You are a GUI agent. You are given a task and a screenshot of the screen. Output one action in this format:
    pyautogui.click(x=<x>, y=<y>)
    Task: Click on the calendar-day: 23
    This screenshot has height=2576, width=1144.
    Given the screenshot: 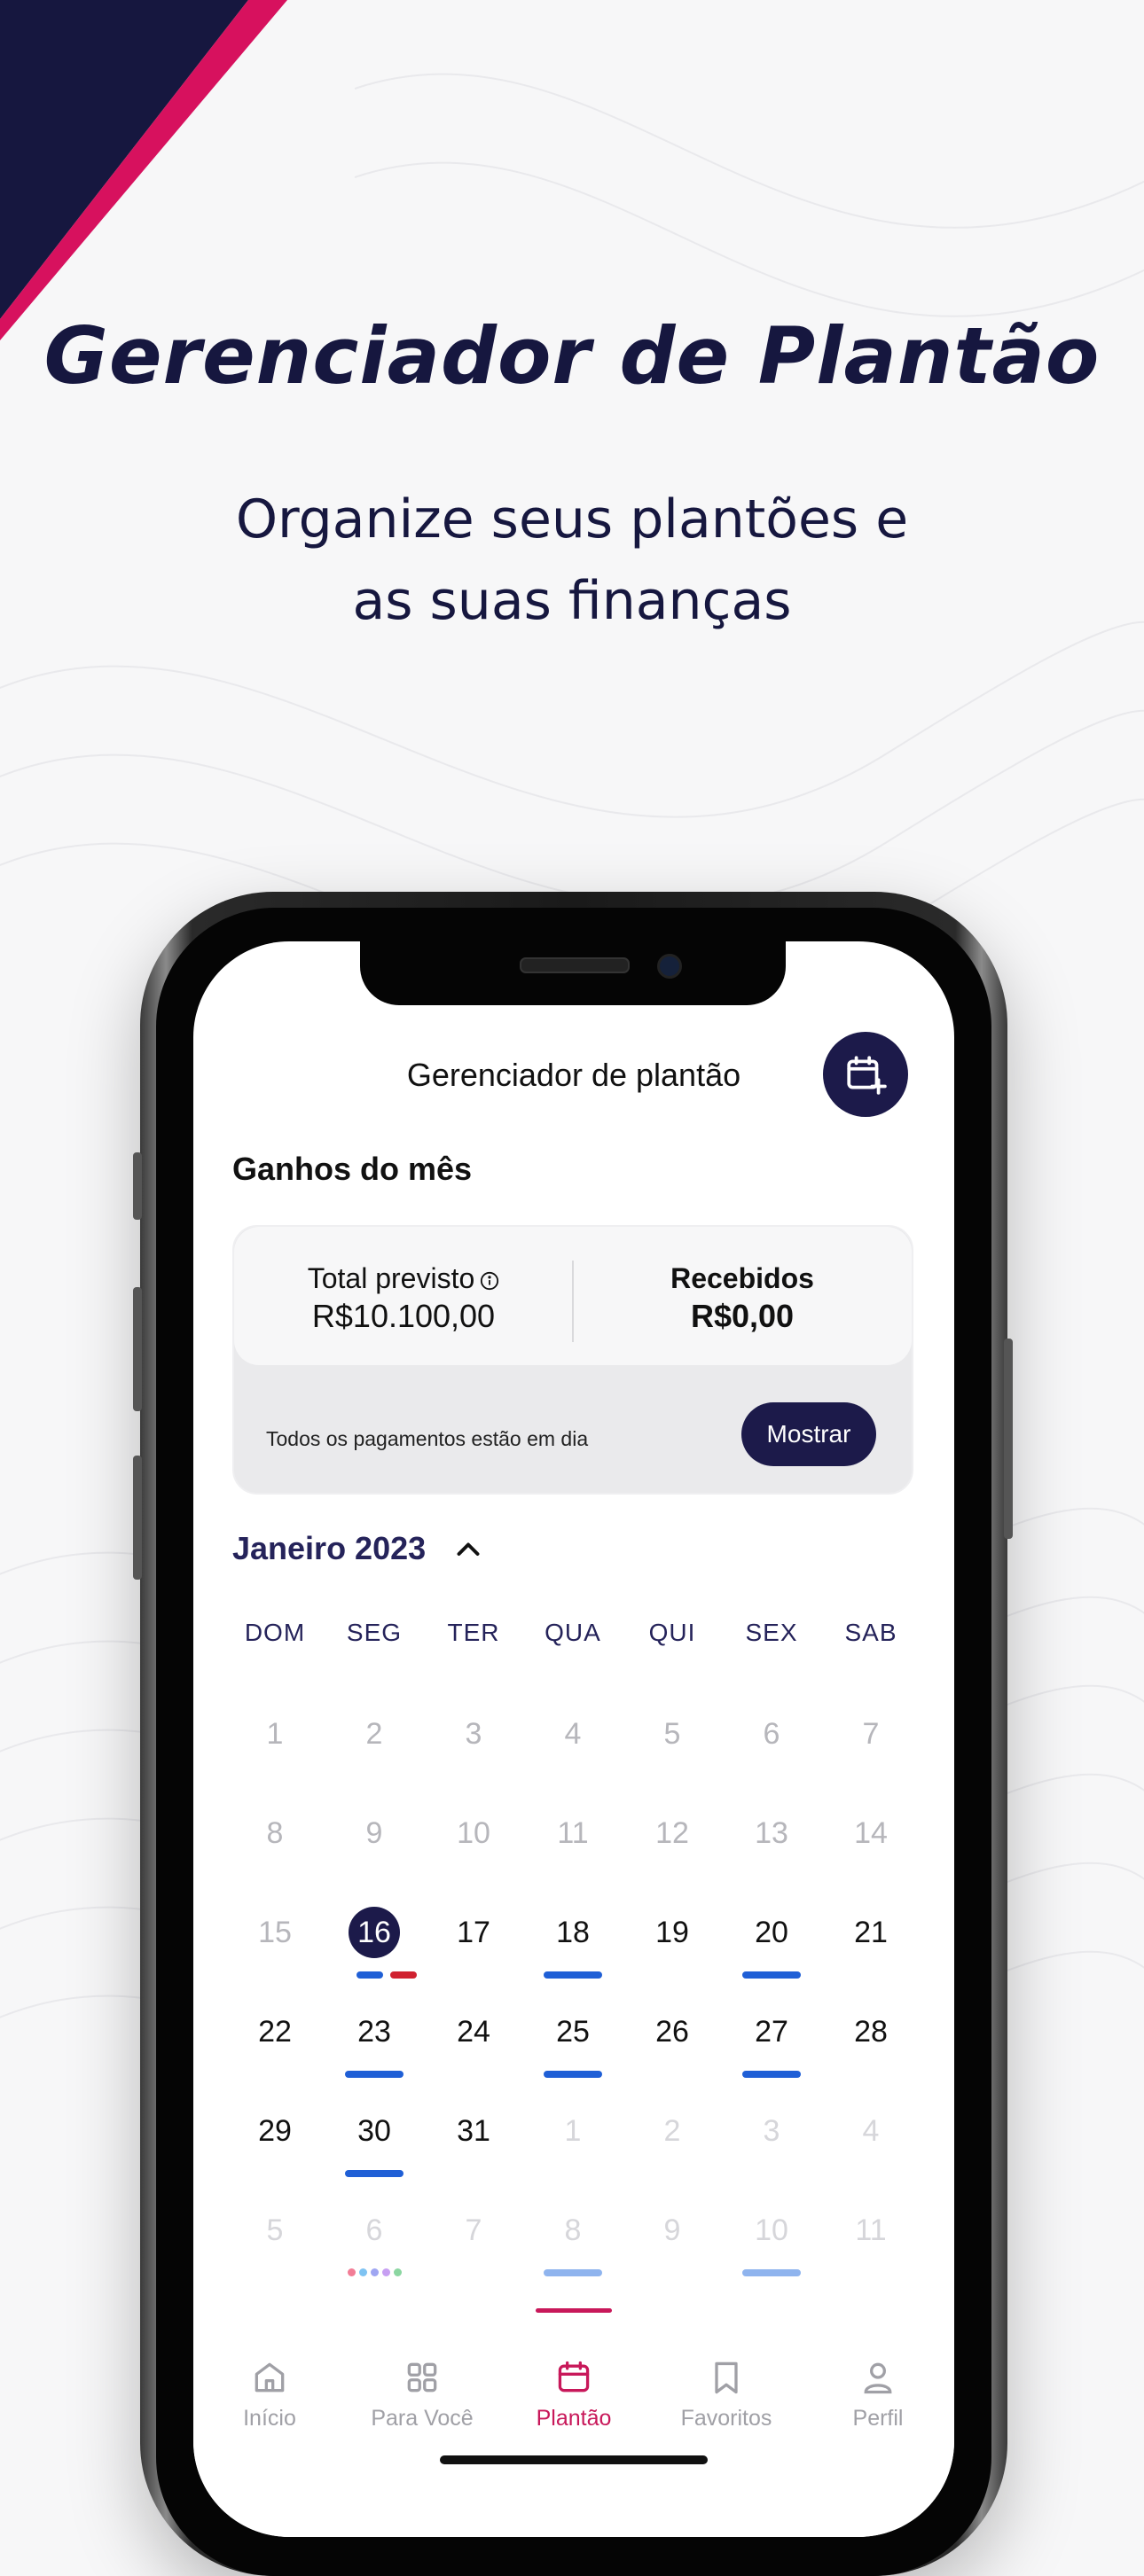 What is the action you would take?
    pyautogui.click(x=374, y=2031)
    